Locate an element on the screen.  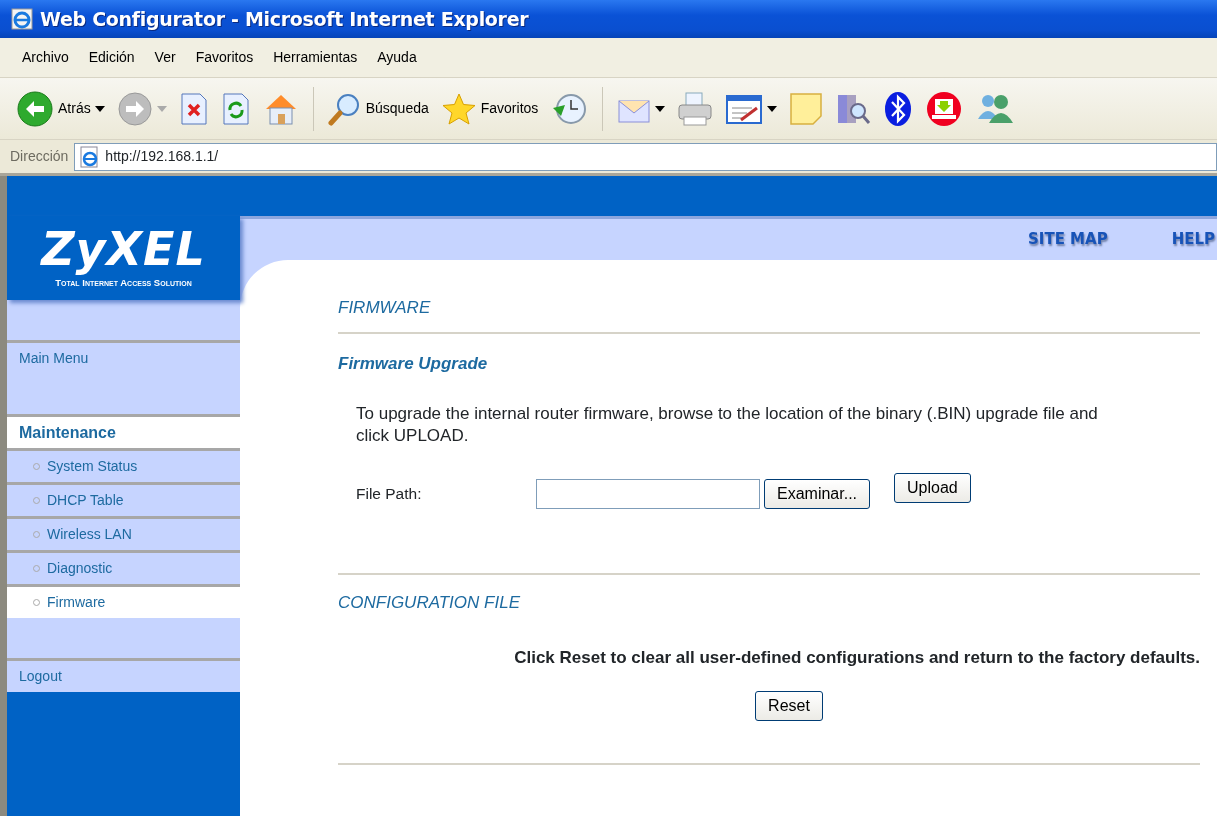
sidebar-item: Wireless LAN is located at coordinates (123, 533).